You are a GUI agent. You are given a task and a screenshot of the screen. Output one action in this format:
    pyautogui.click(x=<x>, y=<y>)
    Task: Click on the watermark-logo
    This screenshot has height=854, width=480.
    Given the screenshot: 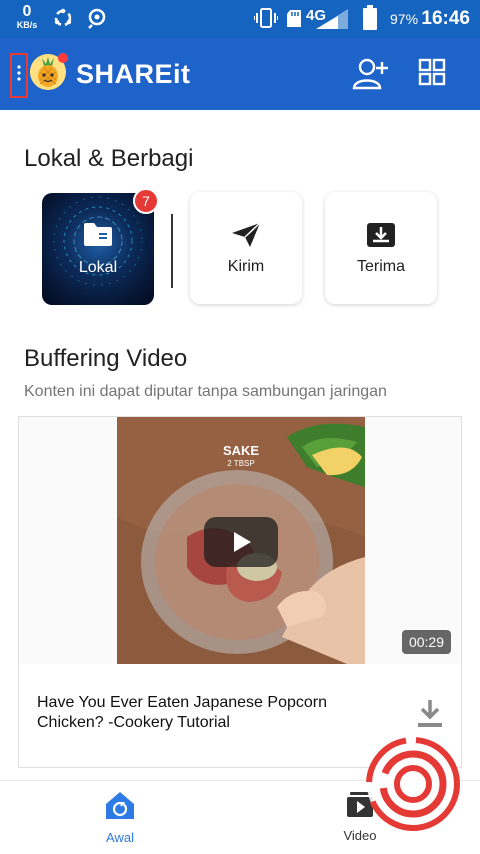 What is the action you would take?
    pyautogui.click(x=413, y=786)
    